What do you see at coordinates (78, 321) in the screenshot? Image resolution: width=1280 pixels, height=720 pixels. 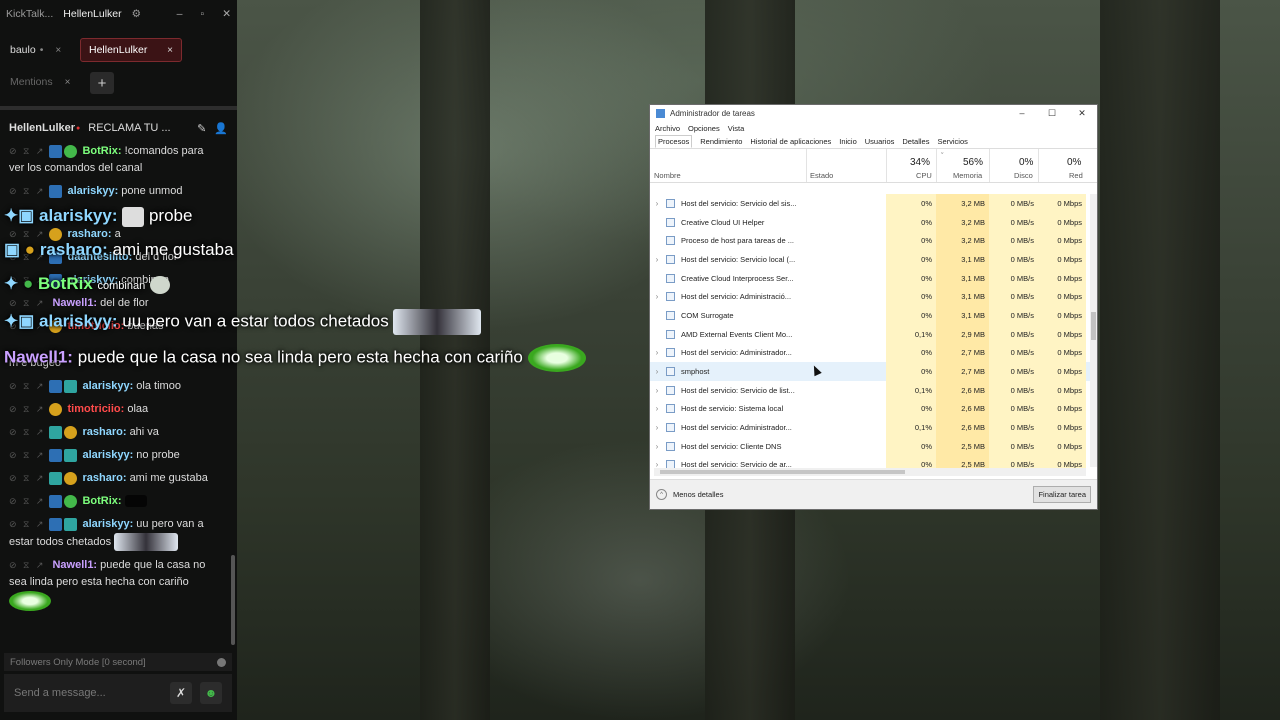 I see `overlay-username: alariskyy:` at bounding box center [78, 321].